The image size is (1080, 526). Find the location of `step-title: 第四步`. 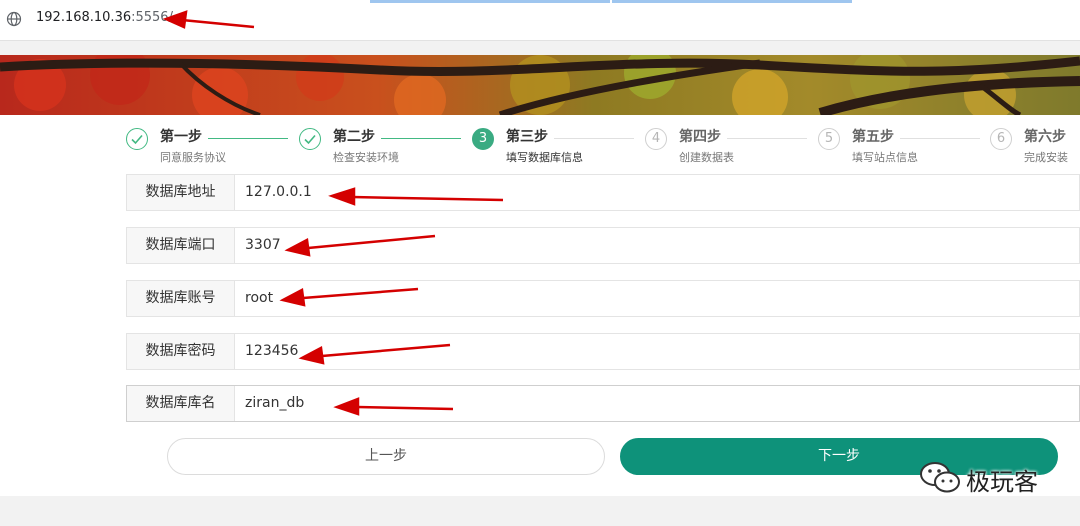

step-title: 第四步 is located at coordinates (700, 137).